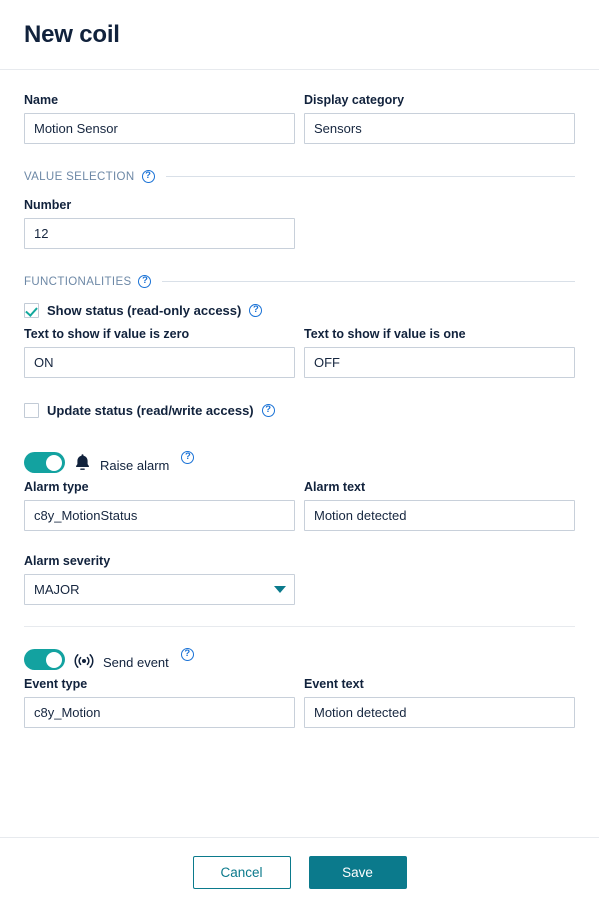  What do you see at coordinates (439, 128) in the screenshot?
I see `display-category-input: Sensors` at bounding box center [439, 128].